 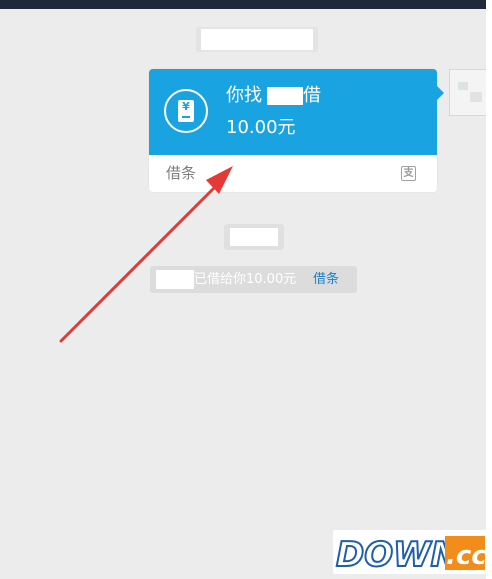 I want to click on watermark-logo: DOWN .cc, so click(x=410, y=552).